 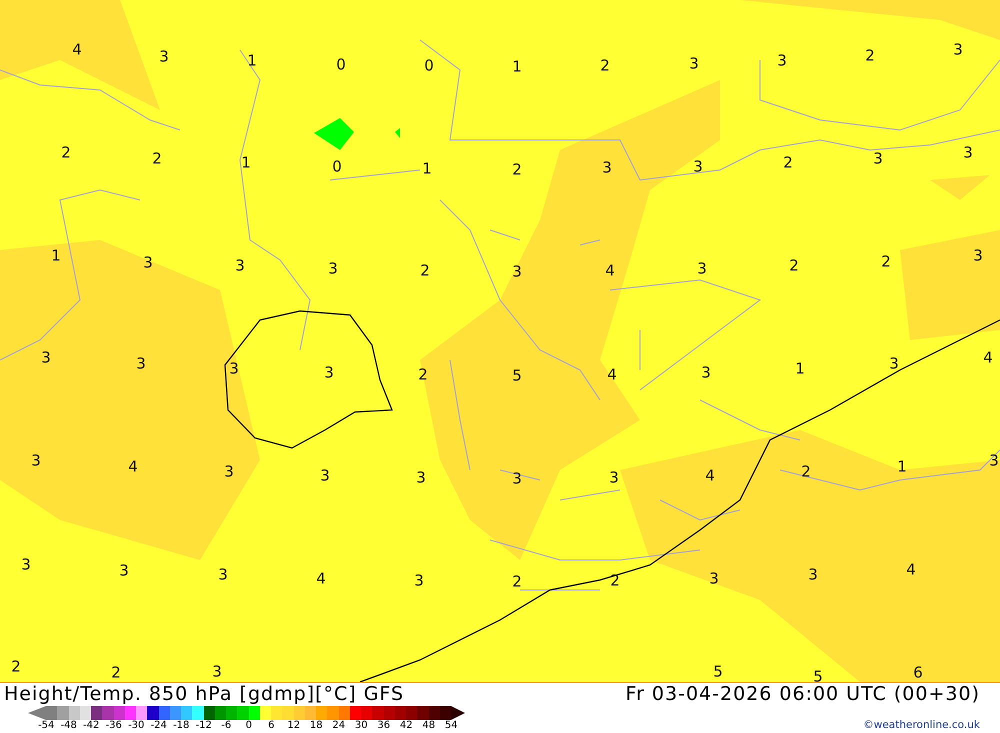 What do you see at coordinates (181, 725) in the screenshot?
I see `legend-tick-label: -18` at bounding box center [181, 725].